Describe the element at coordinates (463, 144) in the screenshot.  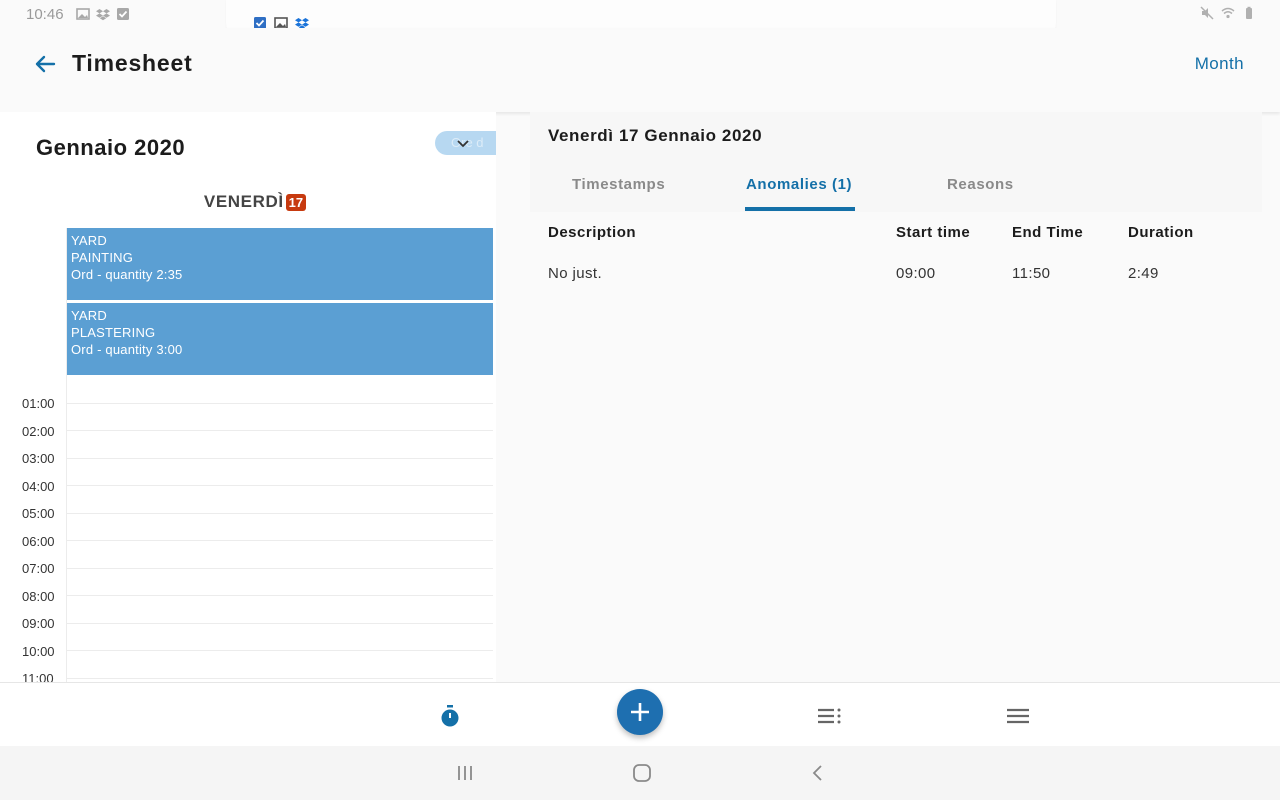
I see `chevron-down-icon` at that location.